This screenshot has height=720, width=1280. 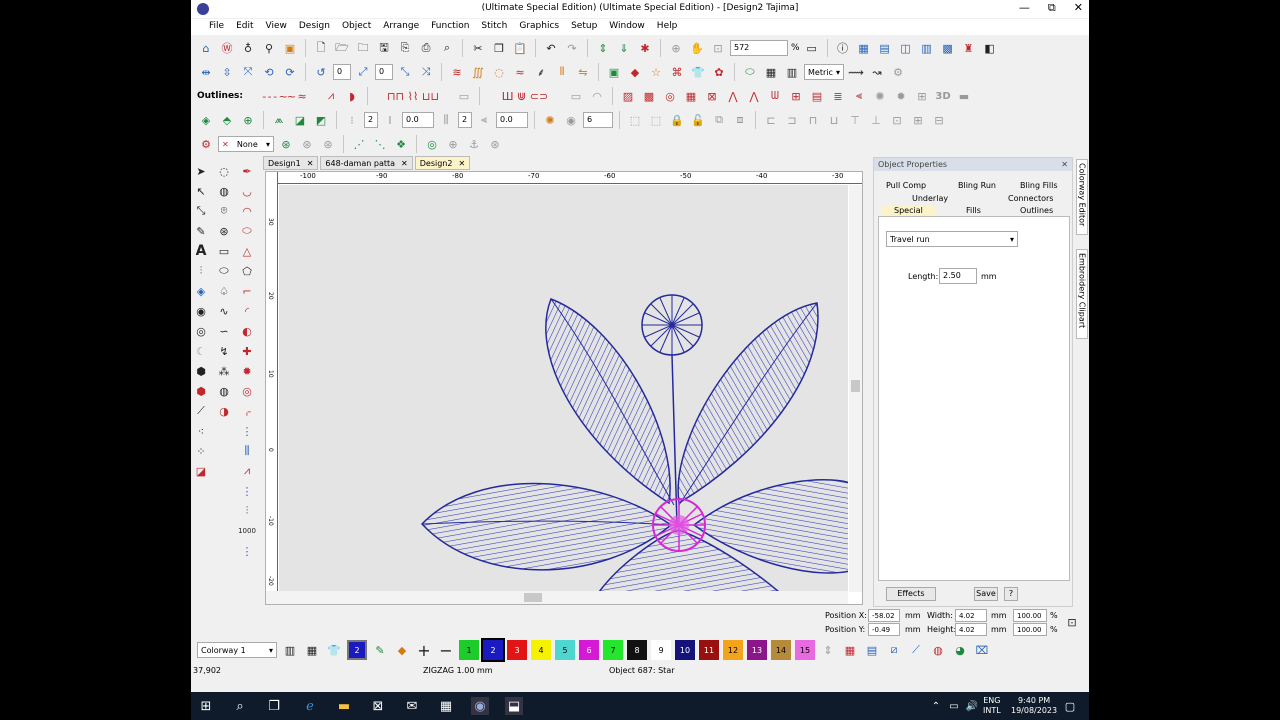 What do you see at coordinates (424, 650) in the screenshot?
I see `add-color-icon: +` at bounding box center [424, 650].